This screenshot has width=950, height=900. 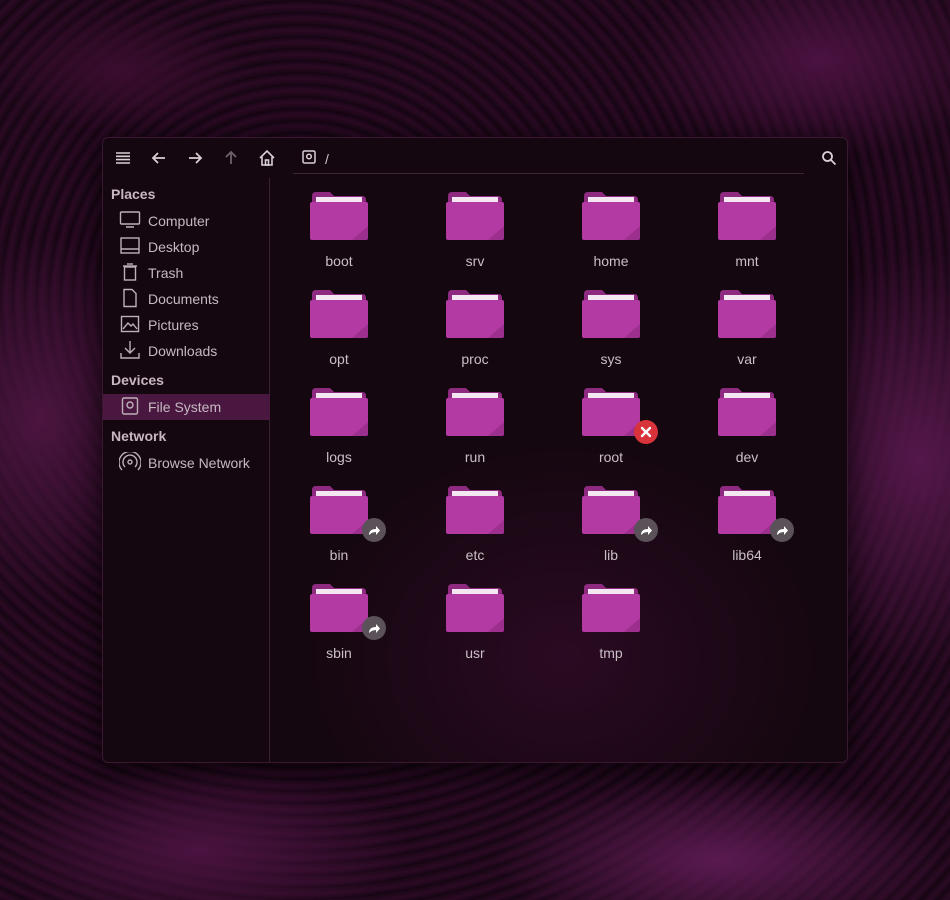 I want to click on path-bar: /, so click(x=548, y=159).